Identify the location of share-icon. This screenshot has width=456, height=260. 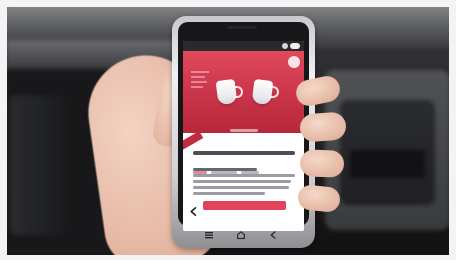
(294, 62).